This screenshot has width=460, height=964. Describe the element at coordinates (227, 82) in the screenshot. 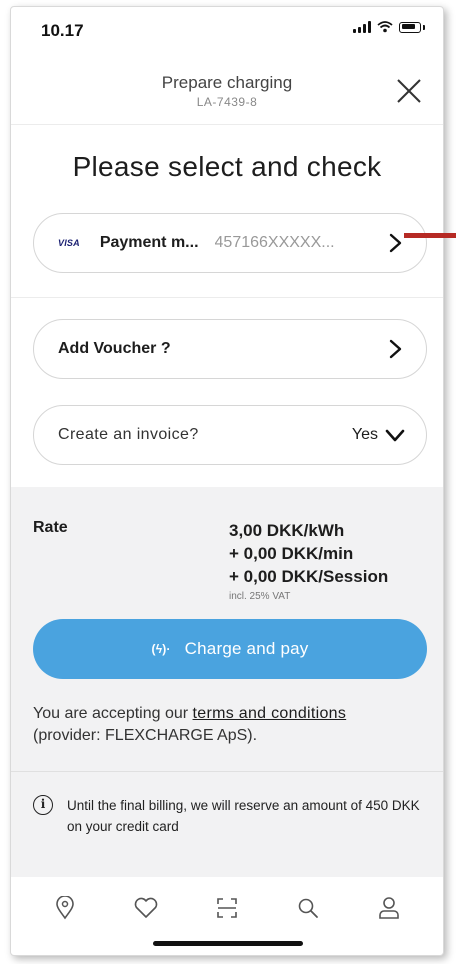

I see `header-title: Prepare charging` at that location.